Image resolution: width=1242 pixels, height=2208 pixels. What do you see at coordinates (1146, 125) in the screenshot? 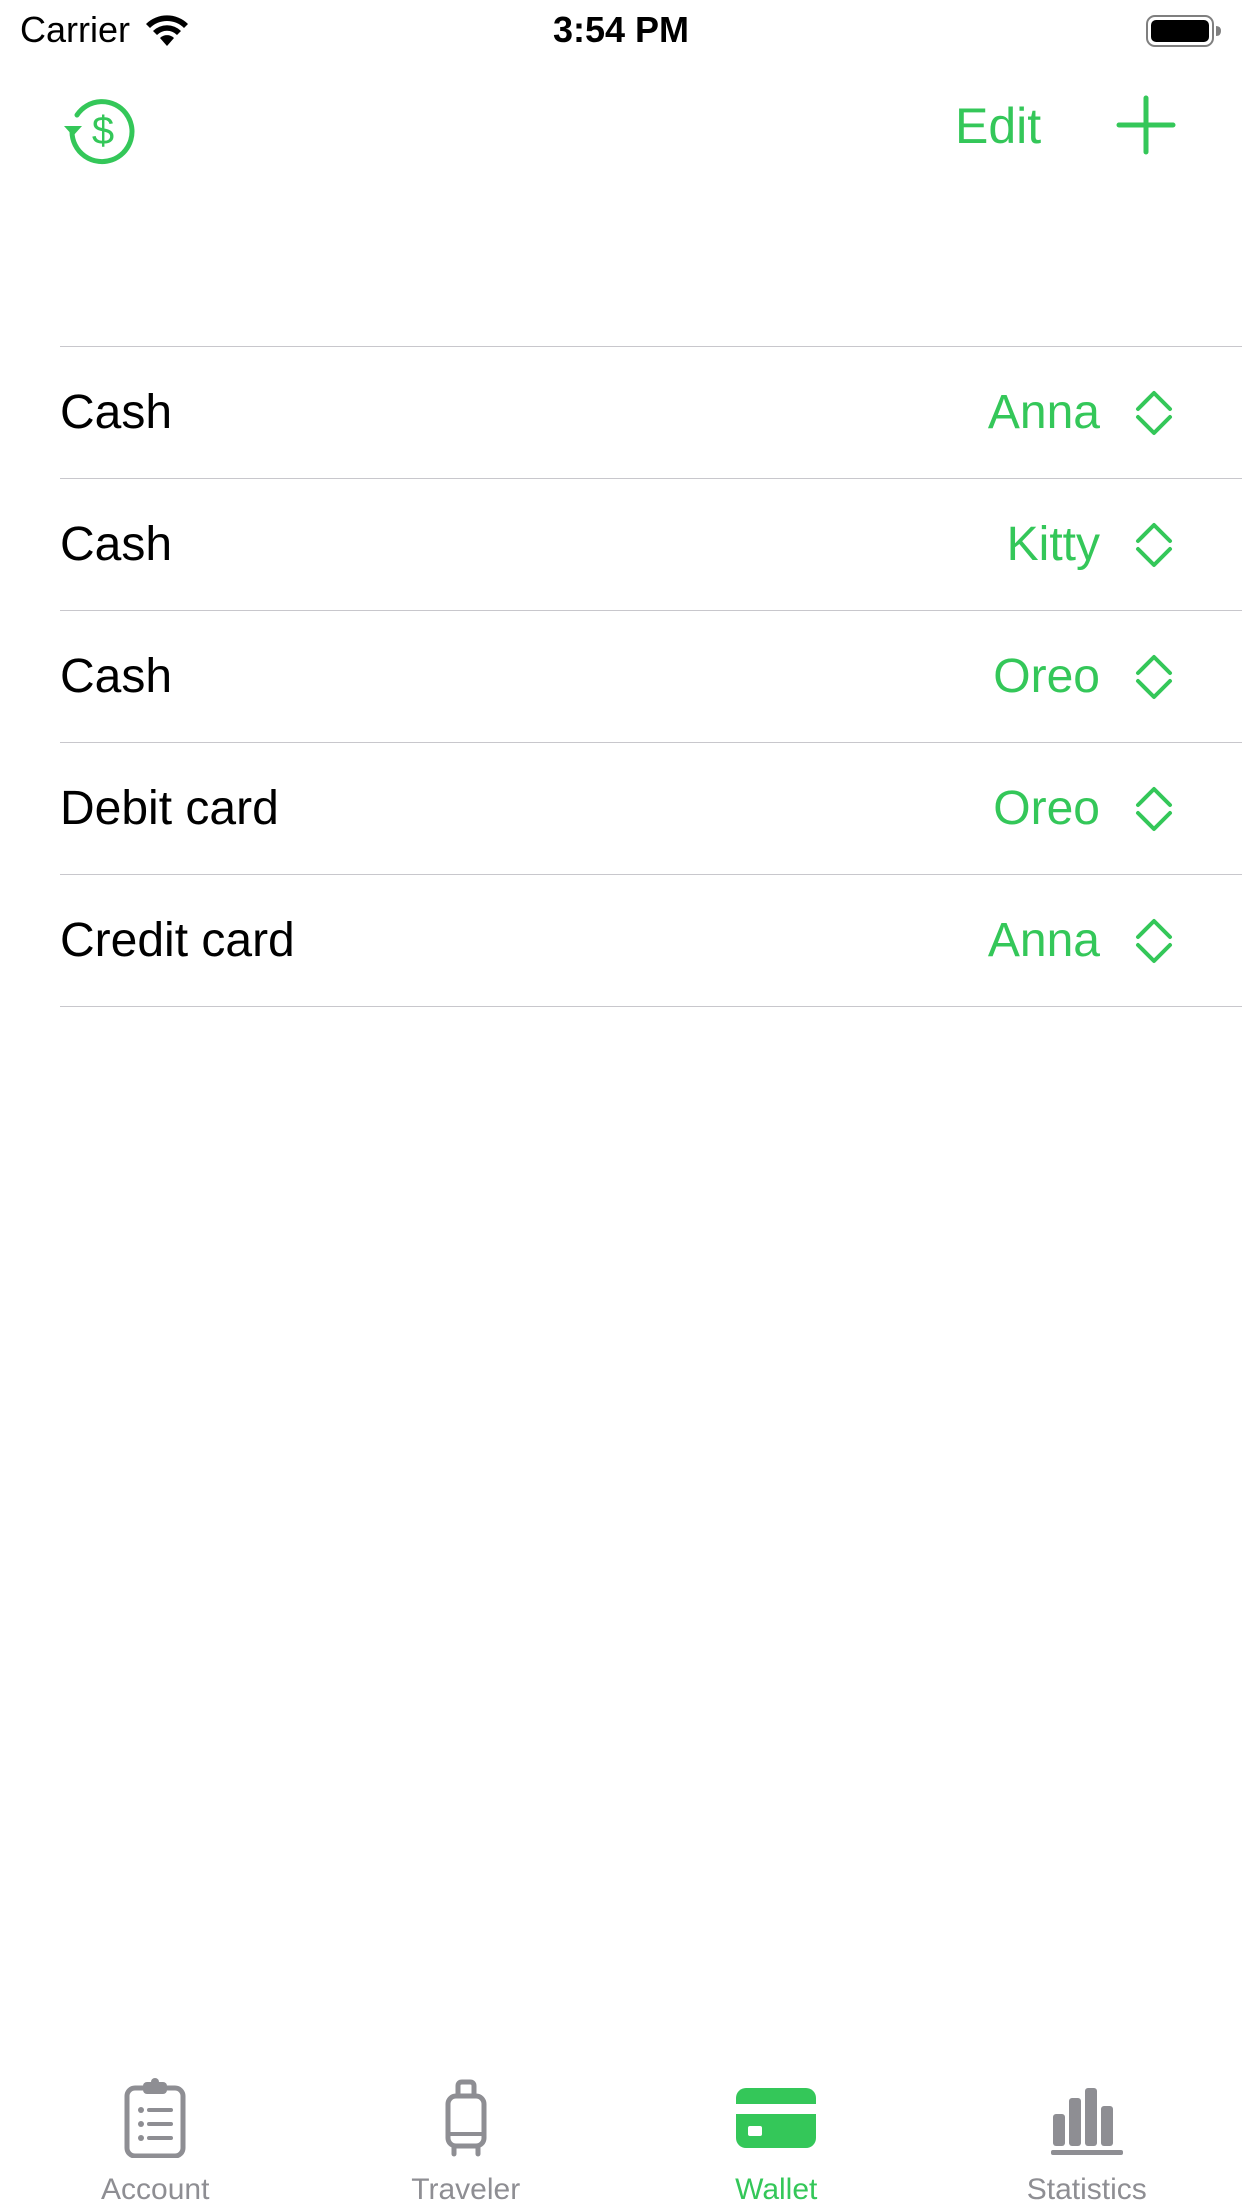
I see `plus-icon` at bounding box center [1146, 125].